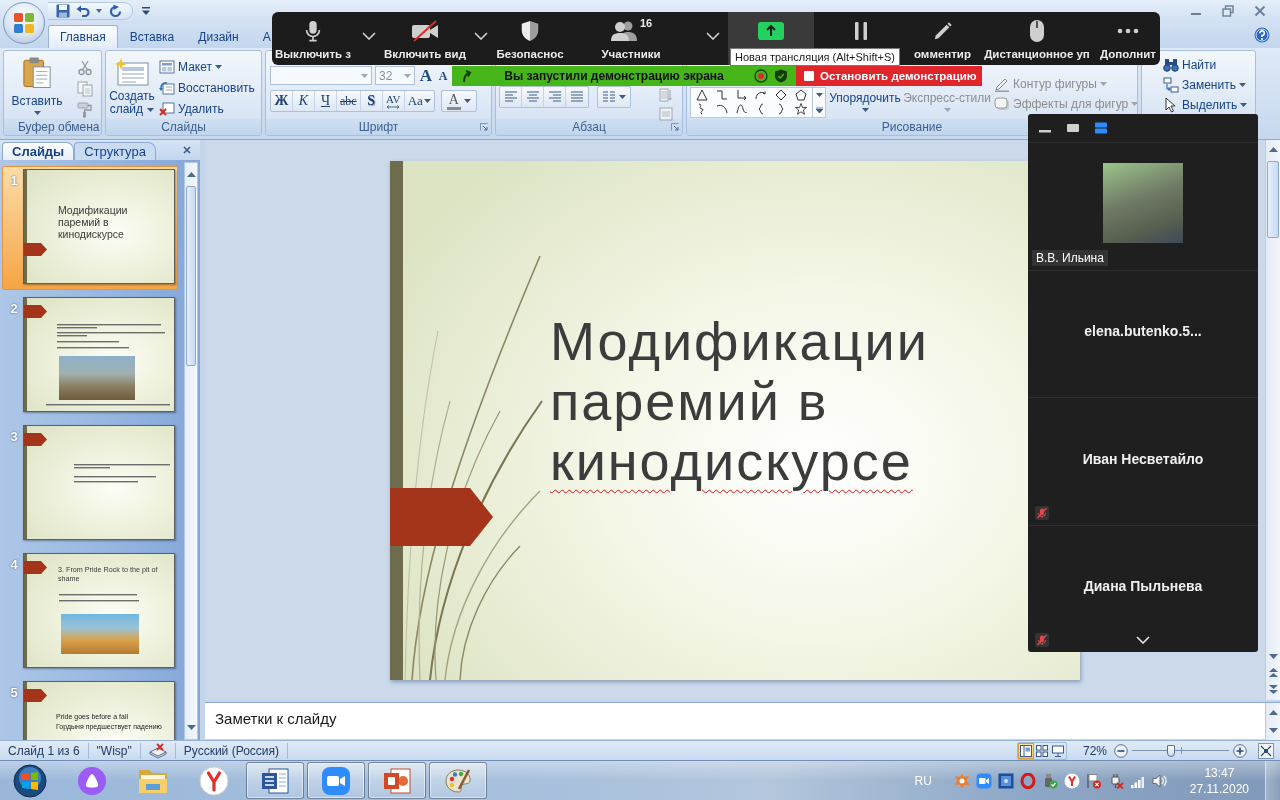  I want to click on shortcut-tooltip: Новая трансляция (Alt+Shift+S), so click(815, 57).